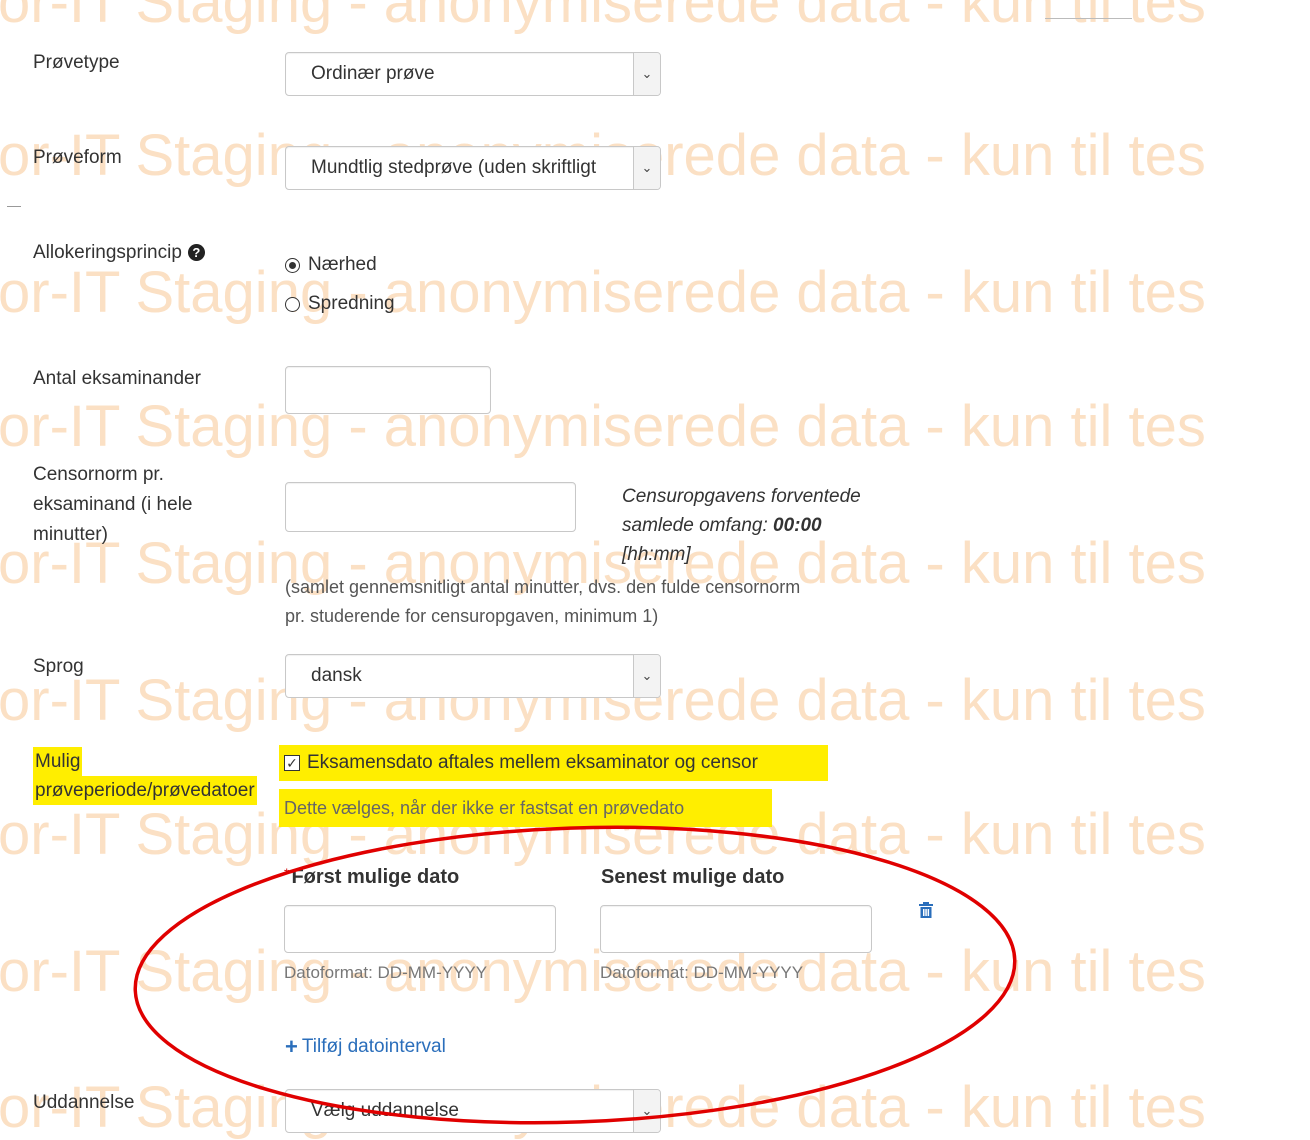  I want to click on antal-input, so click(388, 390).